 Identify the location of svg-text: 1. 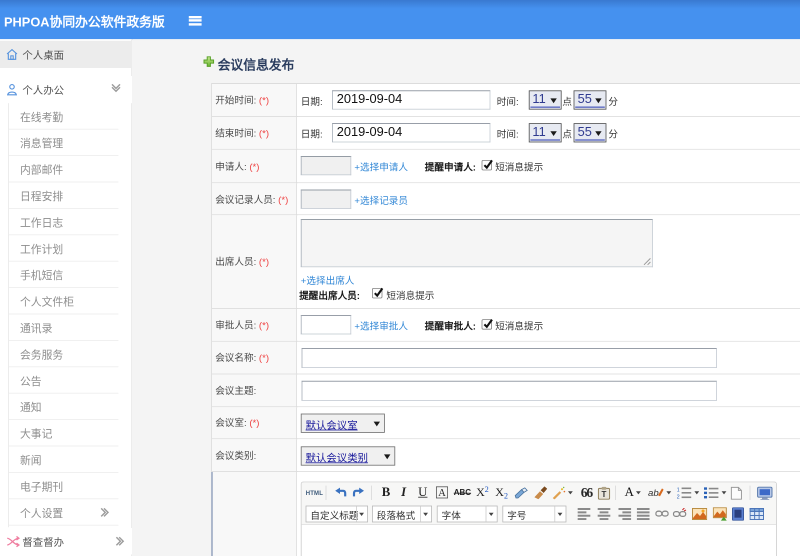
(678, 491).